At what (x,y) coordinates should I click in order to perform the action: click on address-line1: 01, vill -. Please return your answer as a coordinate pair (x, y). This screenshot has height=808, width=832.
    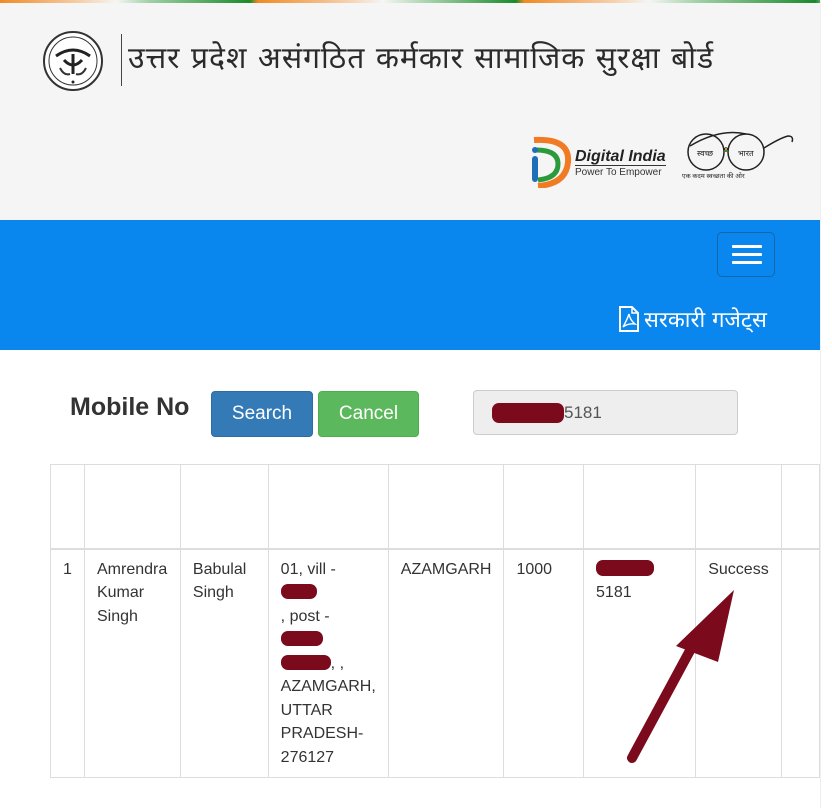
    Looking at the image, I should click on (308, 569).